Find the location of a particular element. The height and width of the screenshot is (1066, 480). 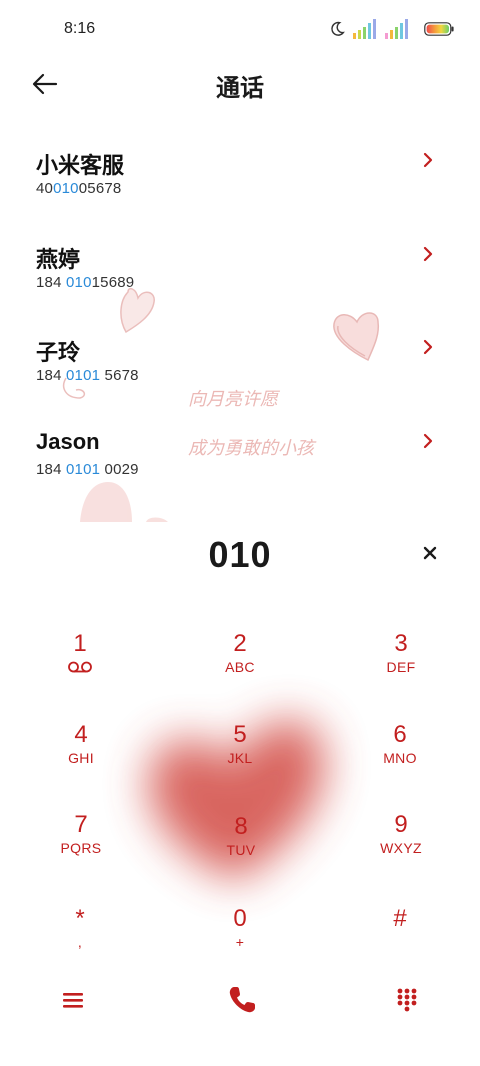

dial-input: 010 is located at coordinates (240, 556).